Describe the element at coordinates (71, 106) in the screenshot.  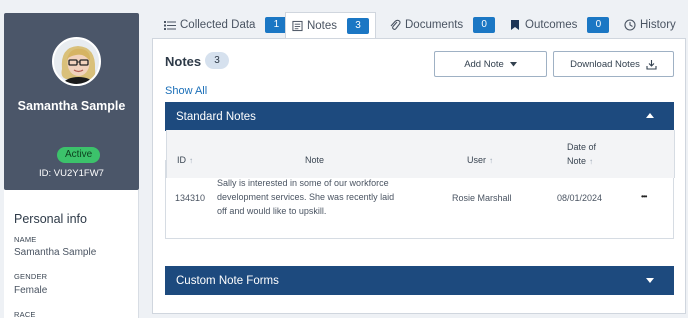
I see `profile-name: Samantha Sample` at that location.